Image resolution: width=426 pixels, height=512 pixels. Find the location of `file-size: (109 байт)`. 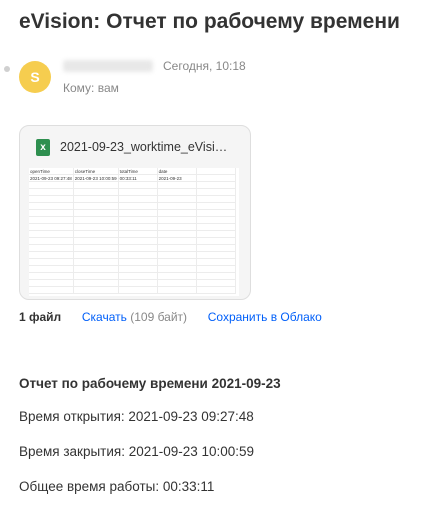

file-size: (109 байт) is located at coordinates (159, 317).